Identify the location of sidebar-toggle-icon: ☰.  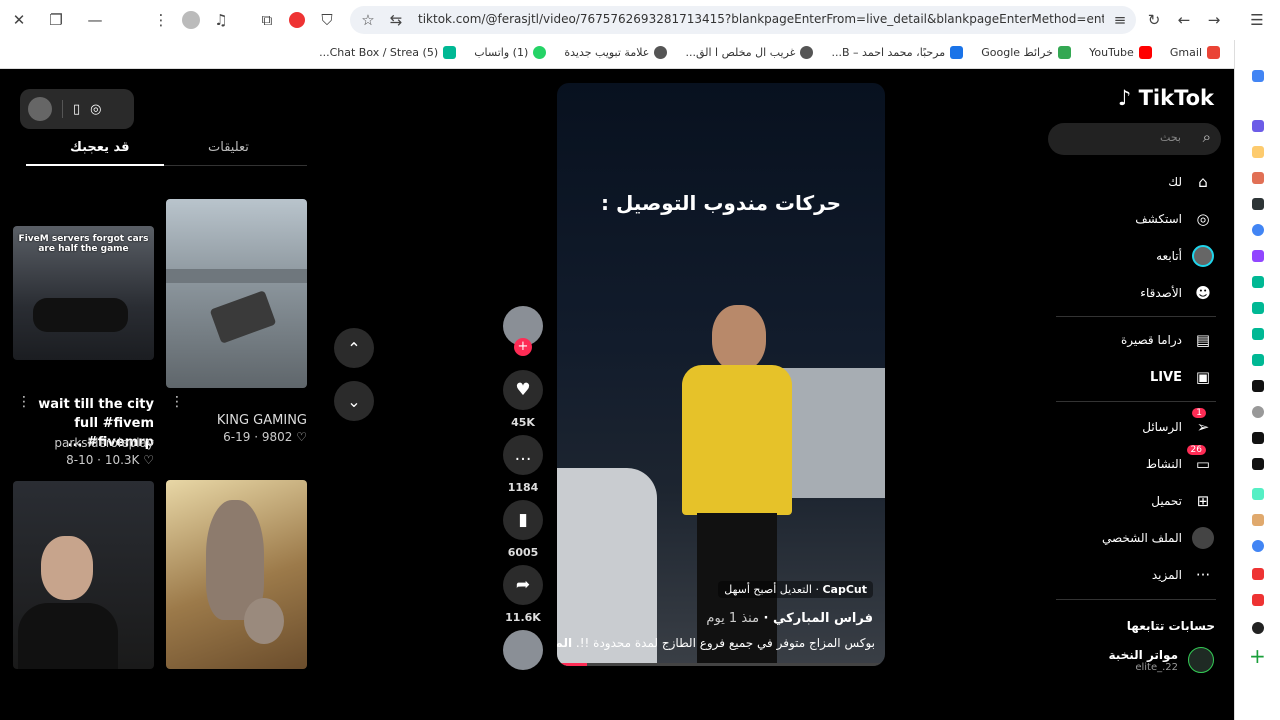
(1257, 20).